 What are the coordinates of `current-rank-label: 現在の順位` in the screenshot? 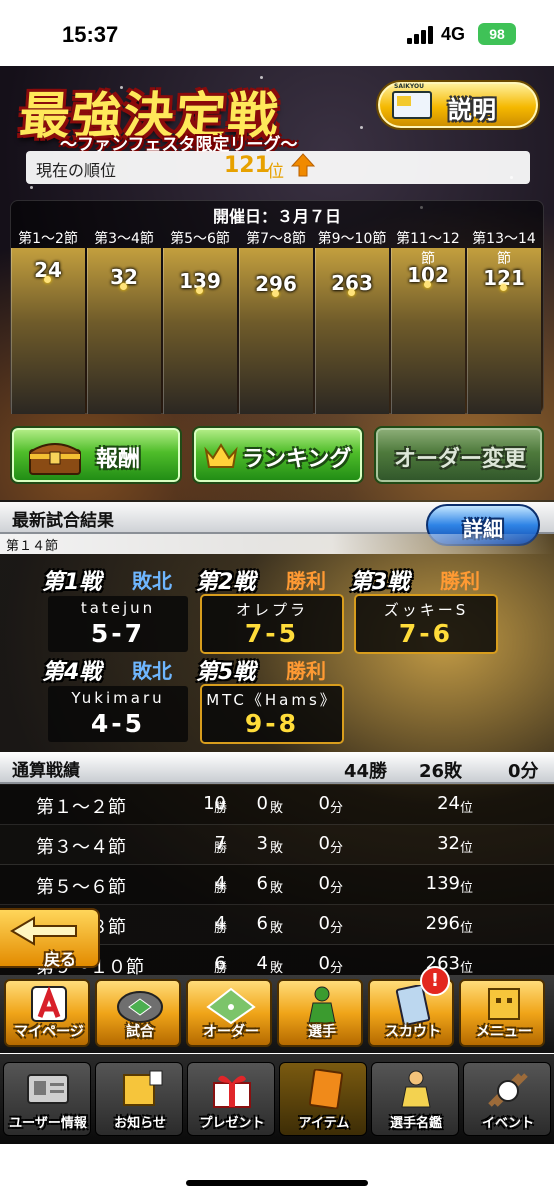 It's located at (76, 170).